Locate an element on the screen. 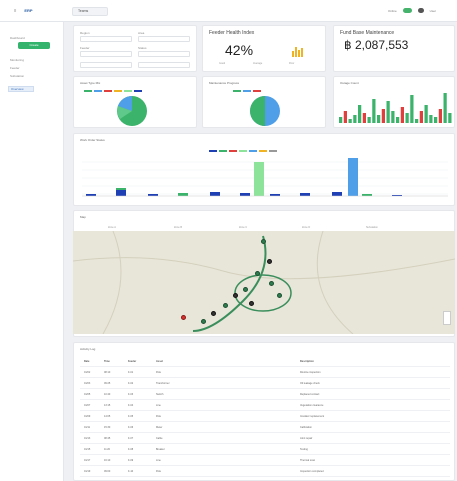  sidebar-item-feeder: Feeder is located at coordinates (15, 68).